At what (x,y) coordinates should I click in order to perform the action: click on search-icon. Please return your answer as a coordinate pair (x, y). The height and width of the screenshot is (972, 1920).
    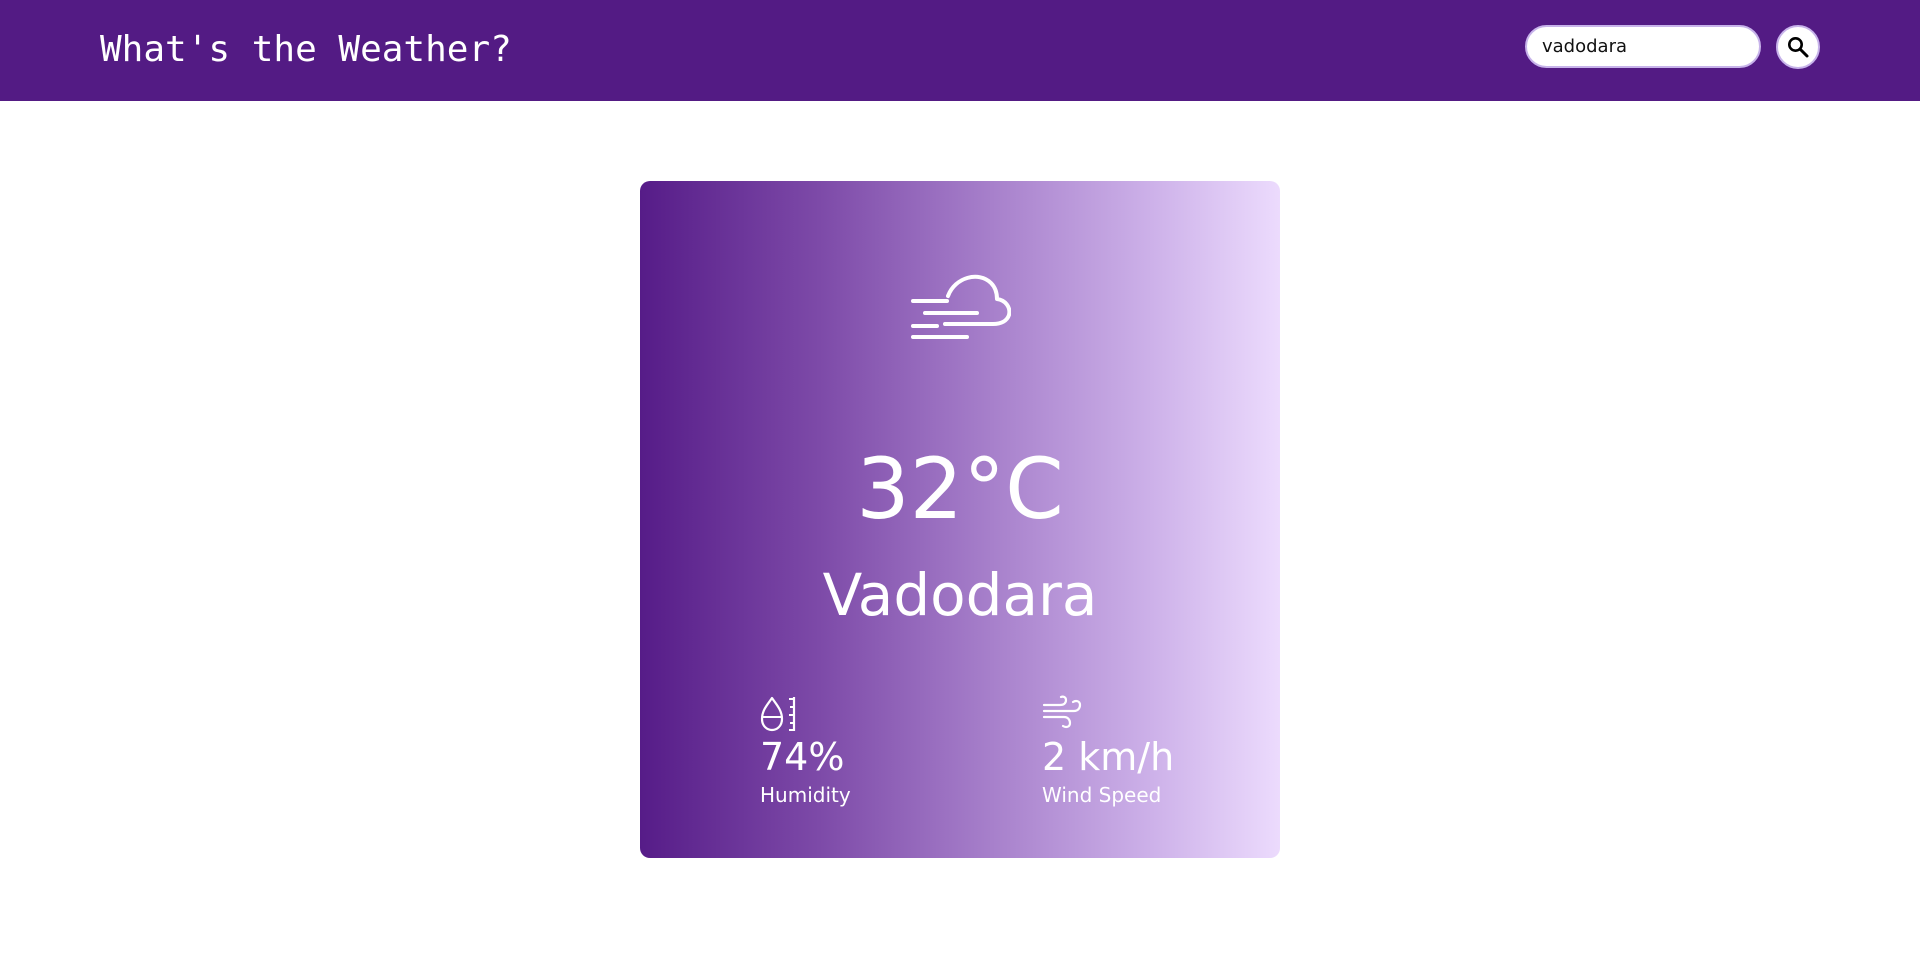
    Looking at the image, I should click on (1798, 47).